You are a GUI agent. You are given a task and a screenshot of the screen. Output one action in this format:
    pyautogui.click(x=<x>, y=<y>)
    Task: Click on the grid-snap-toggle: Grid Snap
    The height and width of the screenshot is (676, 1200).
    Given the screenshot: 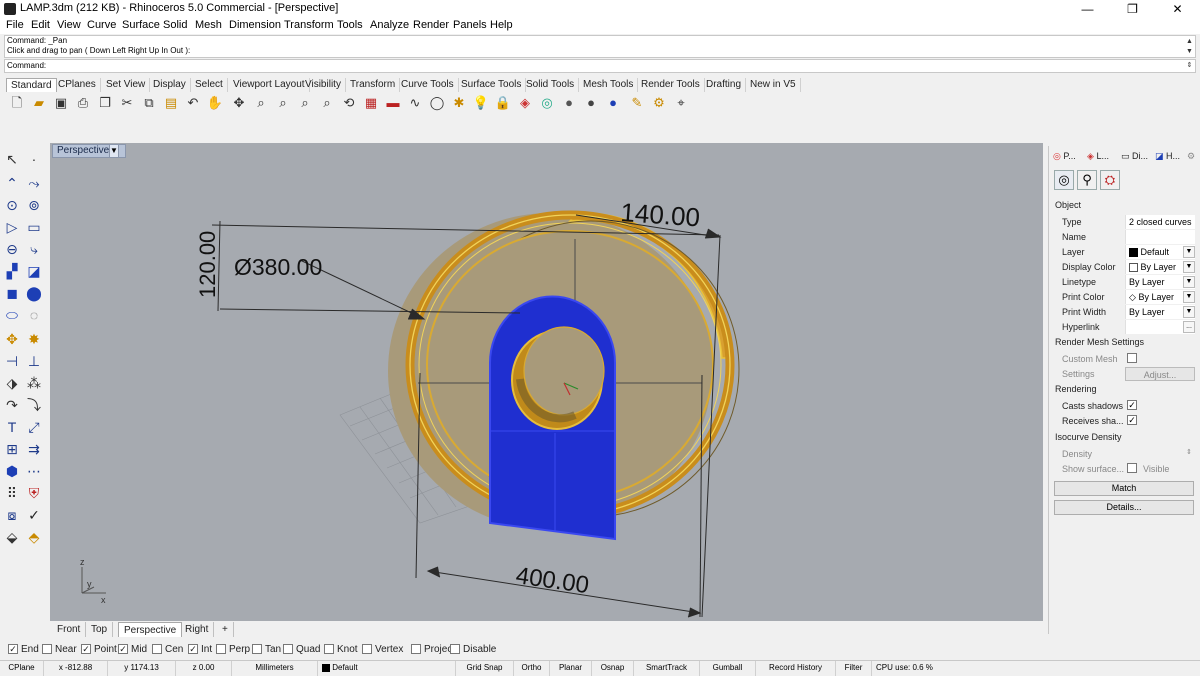 What is the action you would take?
    pyautogui.click(x=485, y=668)
    